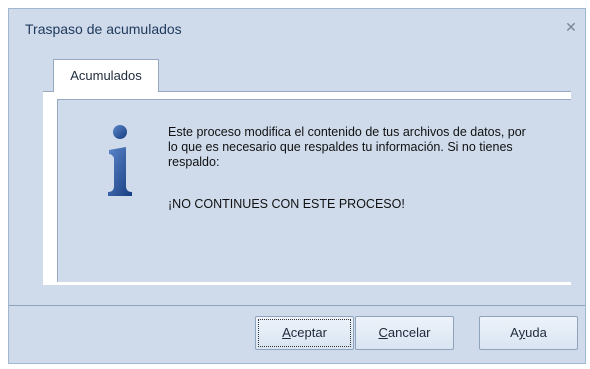 The height and width of the screenshot is (369, 590). What do you see at coordinates (120, 160) in the screenshot?
I see `info-icon` at bounding box center [120, 160].